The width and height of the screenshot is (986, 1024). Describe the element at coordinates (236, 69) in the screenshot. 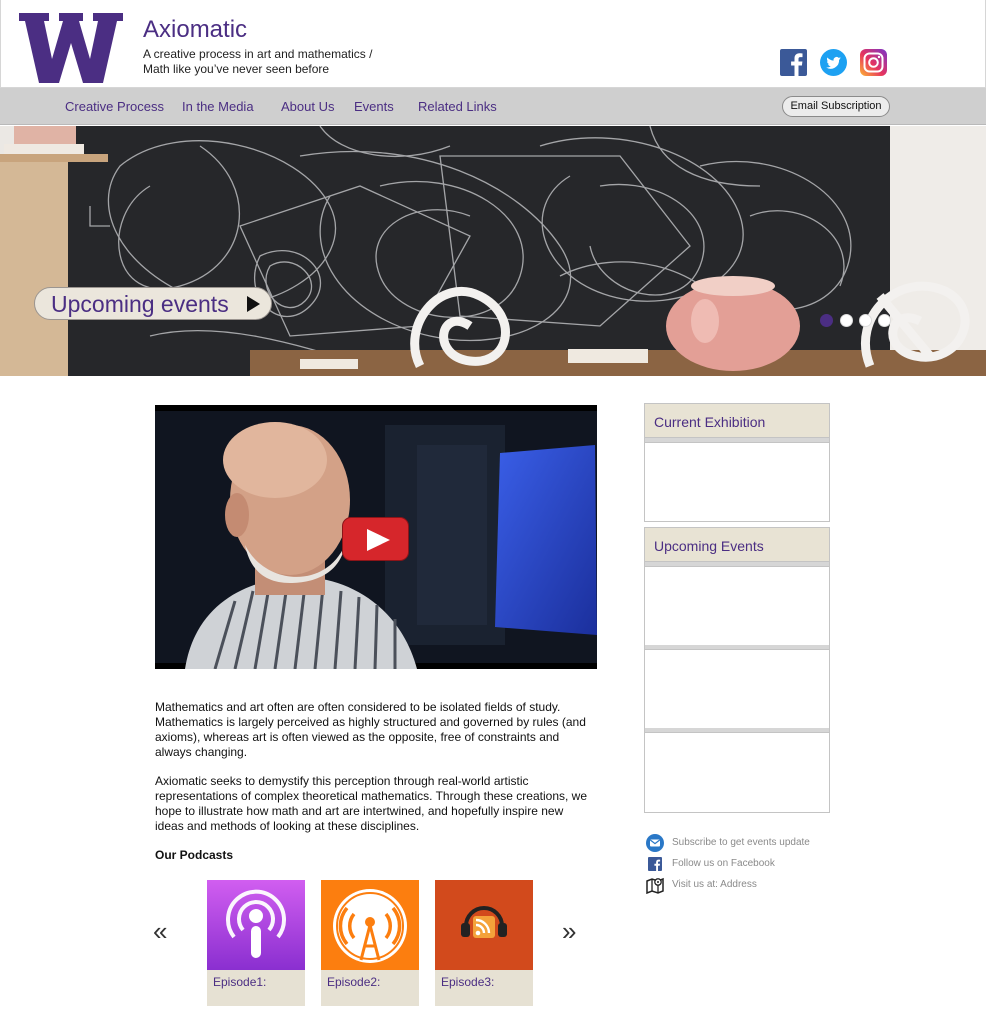

I see `tagline-line-2: Math like you’ve never seen before` at that location.